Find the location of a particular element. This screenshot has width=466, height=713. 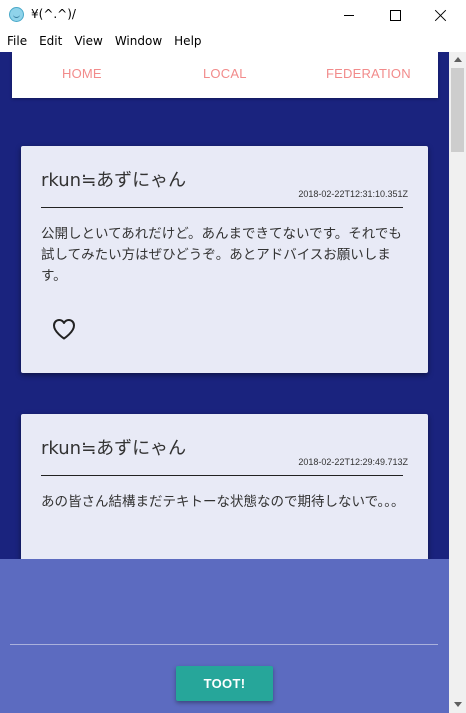

nav-local-link: LOCAL is located at coordinates (225, 73).